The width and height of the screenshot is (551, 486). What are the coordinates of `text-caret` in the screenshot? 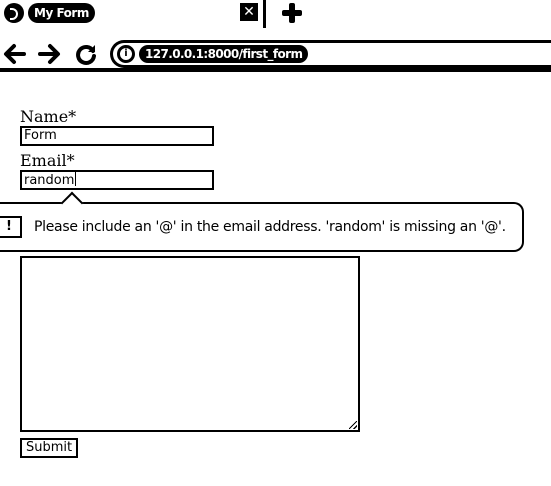 It's located at (76, 179).